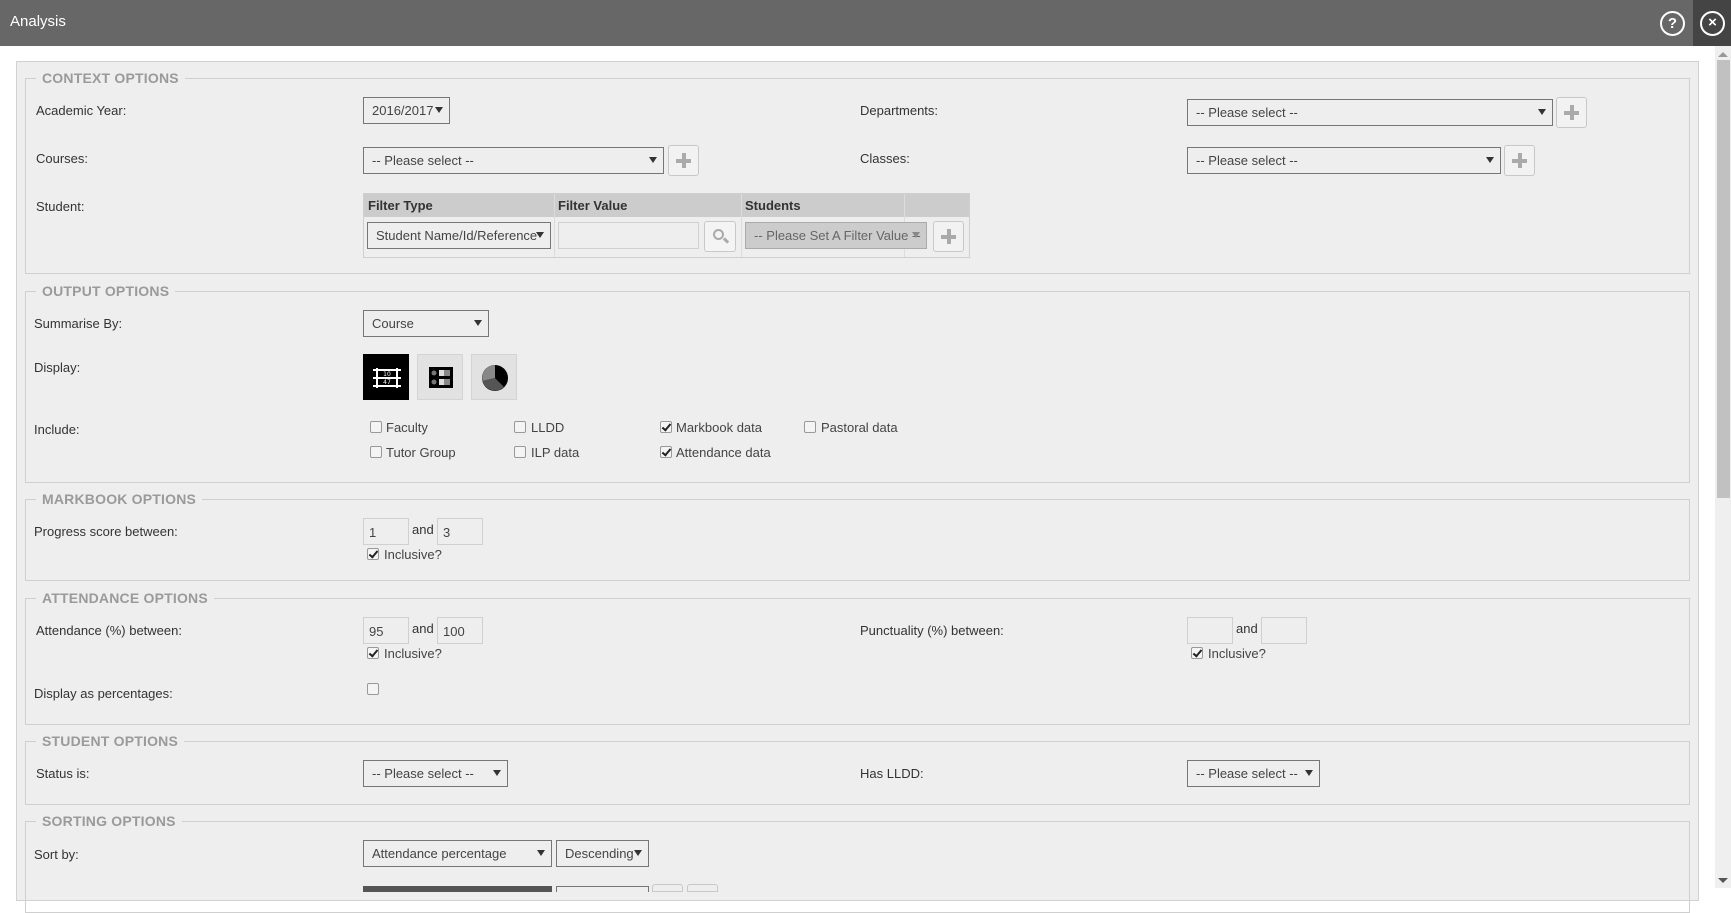  Describe the element at coordinates (666, 205) in the screenshot. I see `table-header: Filter Type Filter Value Students` at that location.